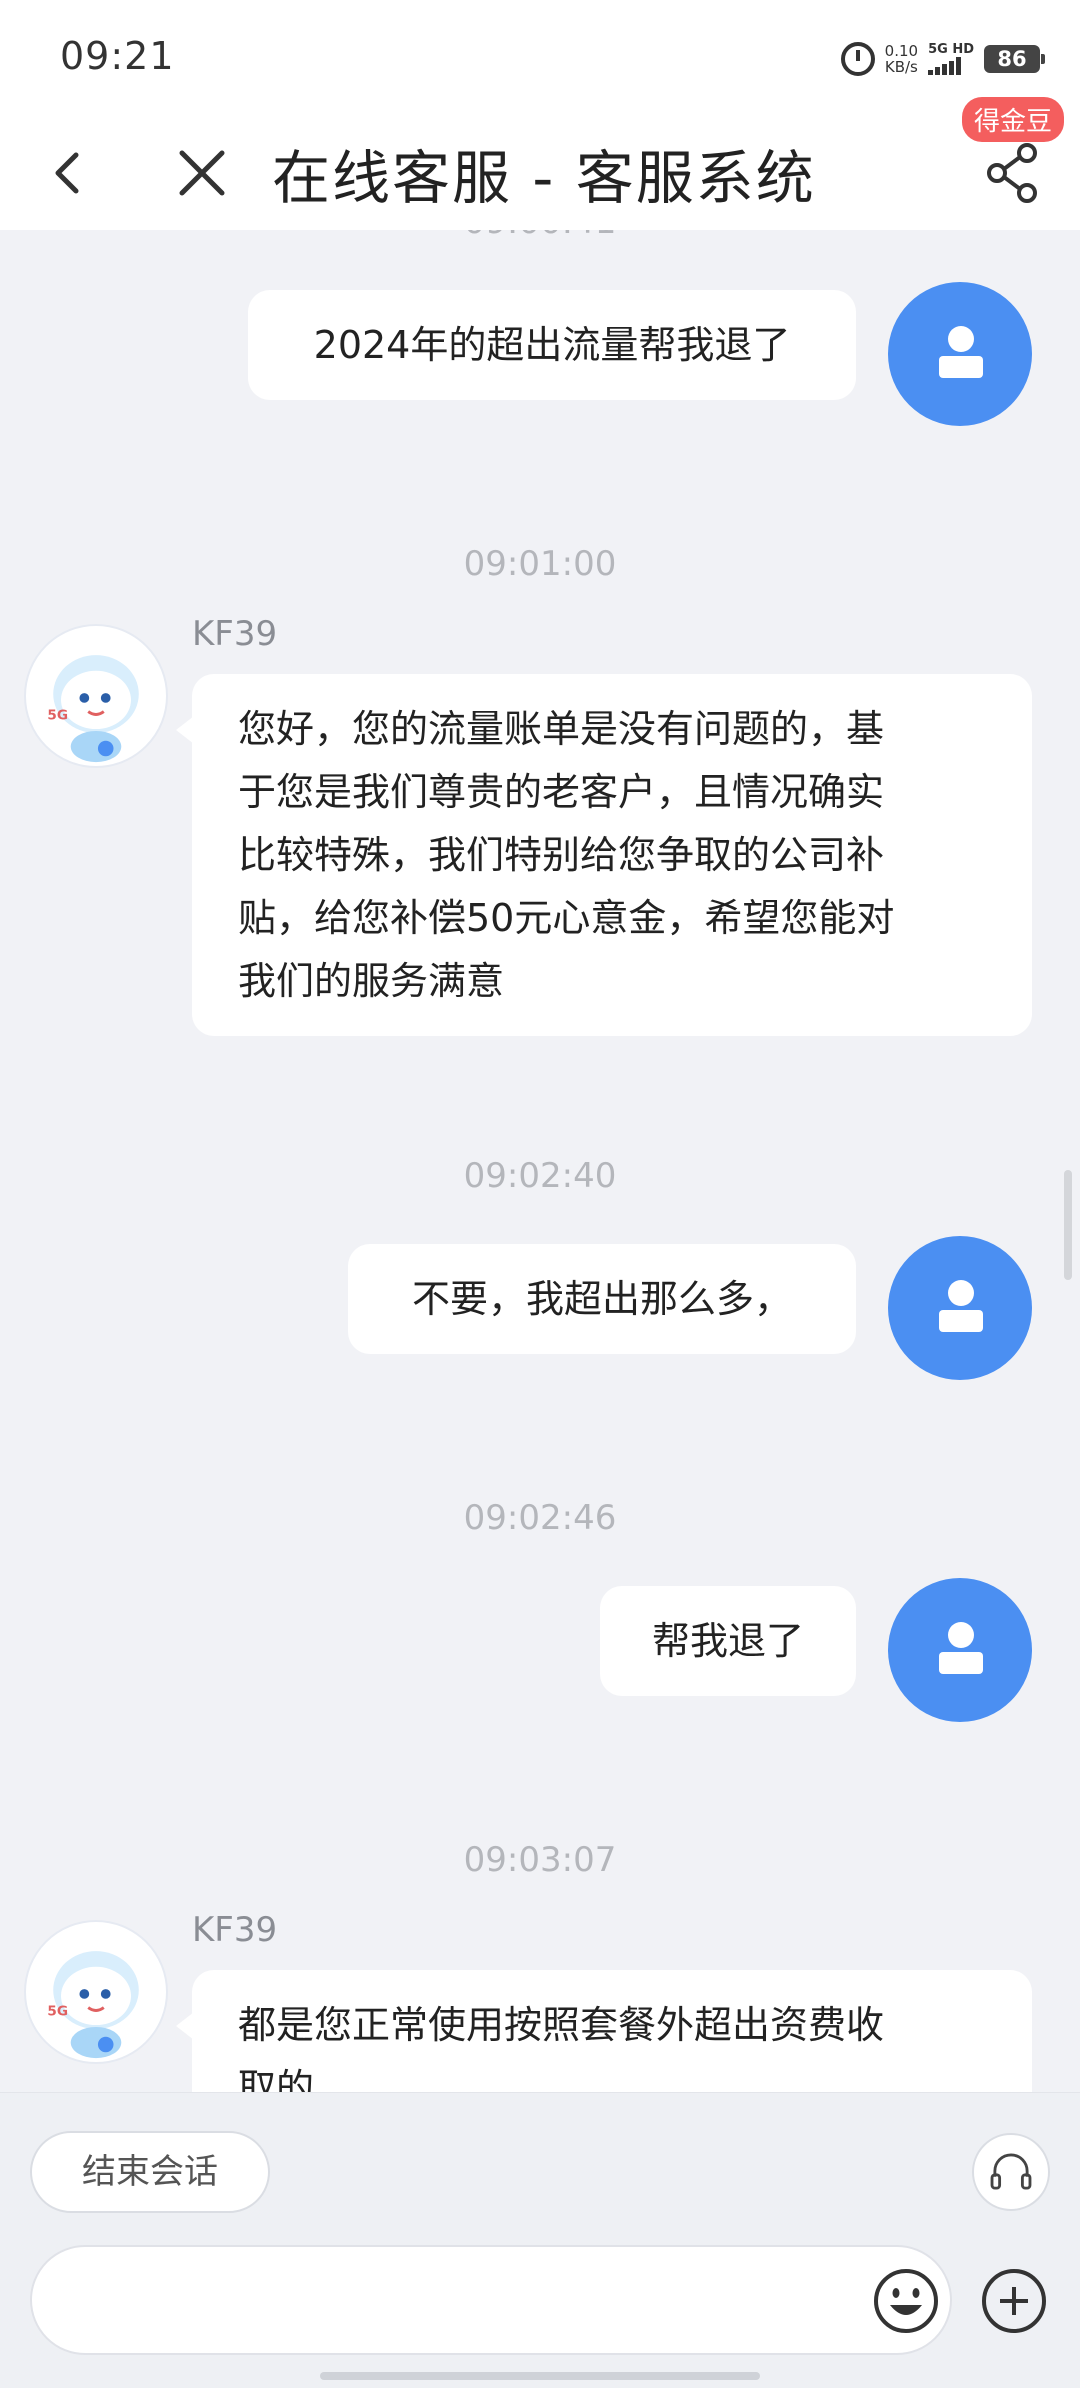  What do you see at coordinates (728, 1641) in the screenshot?
I see `message-bubble-user: 帮我退了` at bounding box center [728, 1641].